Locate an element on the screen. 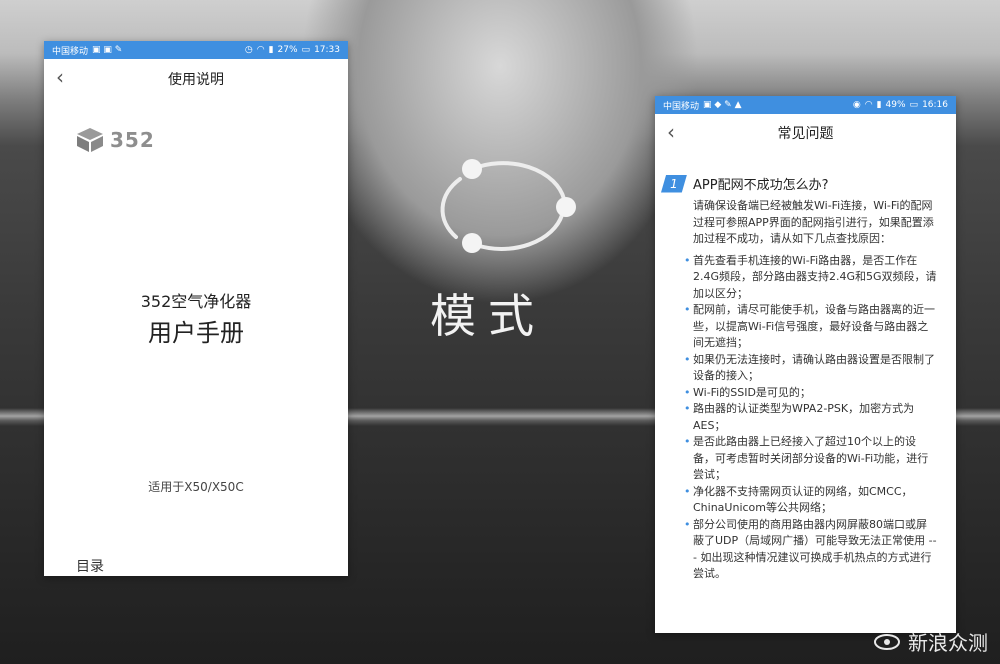 The width and height of the screenshot is (1000, 664). page-title: 使用说明 is located at coordinates (196, 80).